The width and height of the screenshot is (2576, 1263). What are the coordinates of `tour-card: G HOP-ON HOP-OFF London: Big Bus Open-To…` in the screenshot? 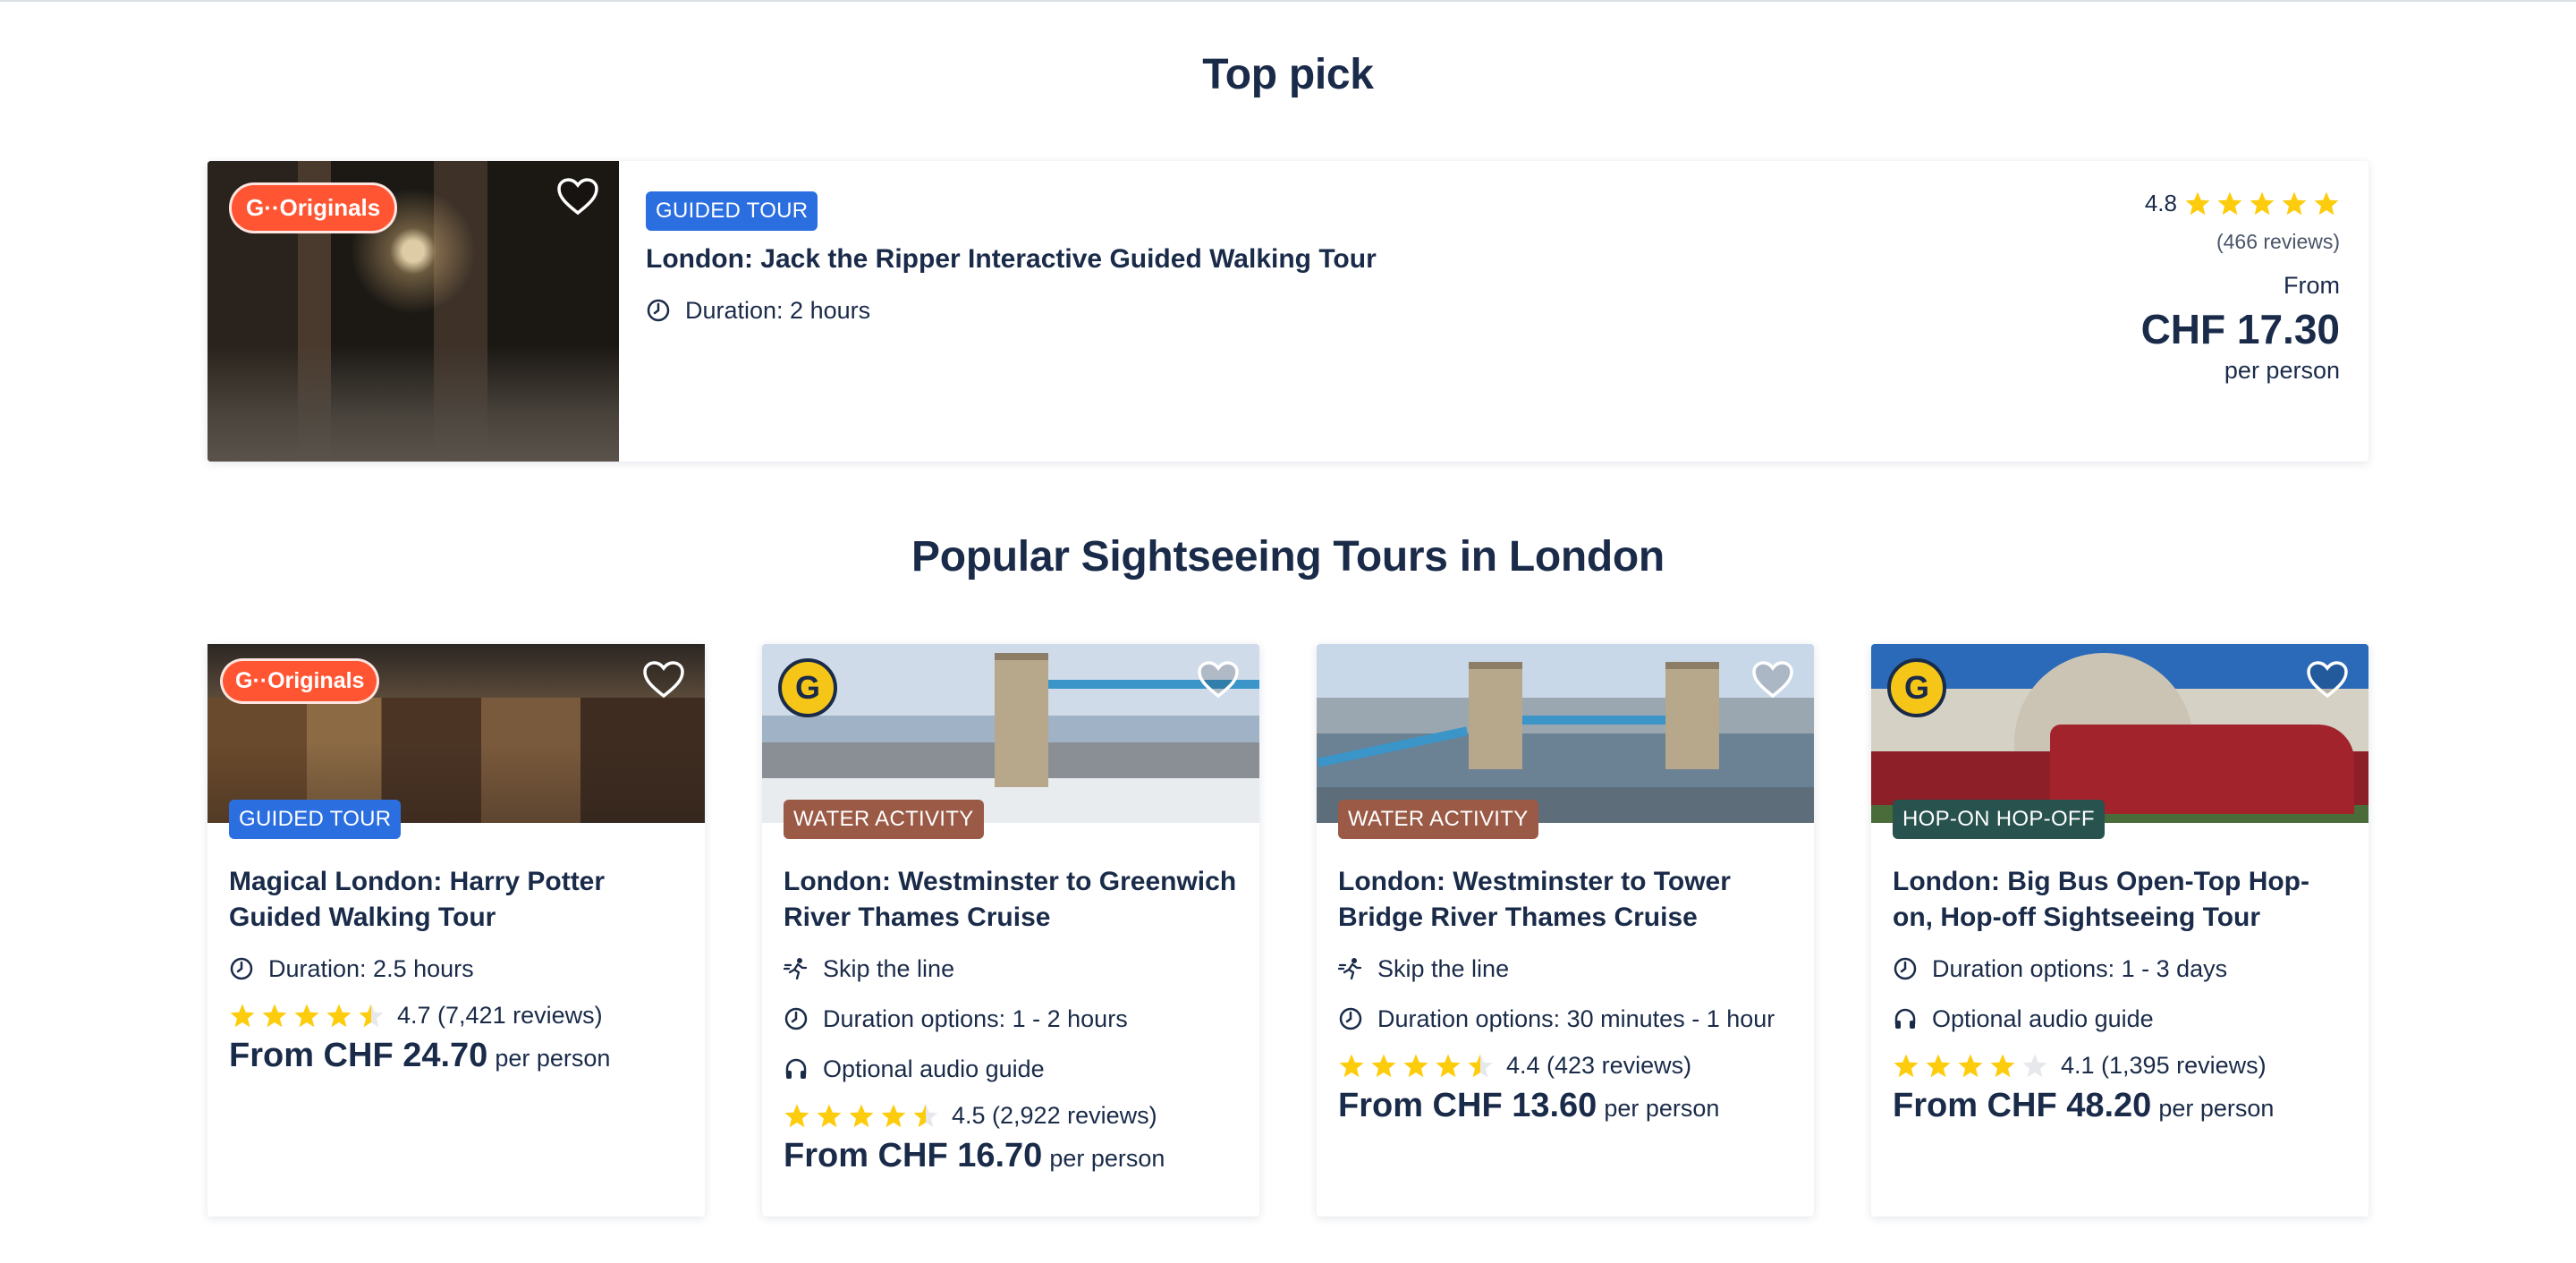 It's located at (2119, 930).